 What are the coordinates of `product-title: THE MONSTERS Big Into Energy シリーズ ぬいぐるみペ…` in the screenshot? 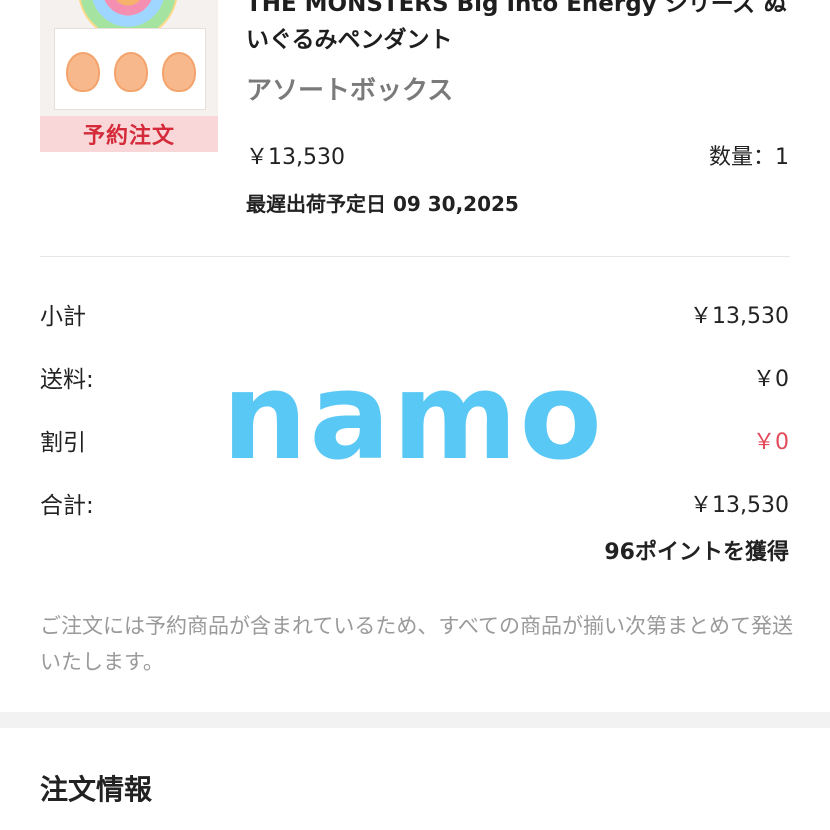 It's located at (526, 29).